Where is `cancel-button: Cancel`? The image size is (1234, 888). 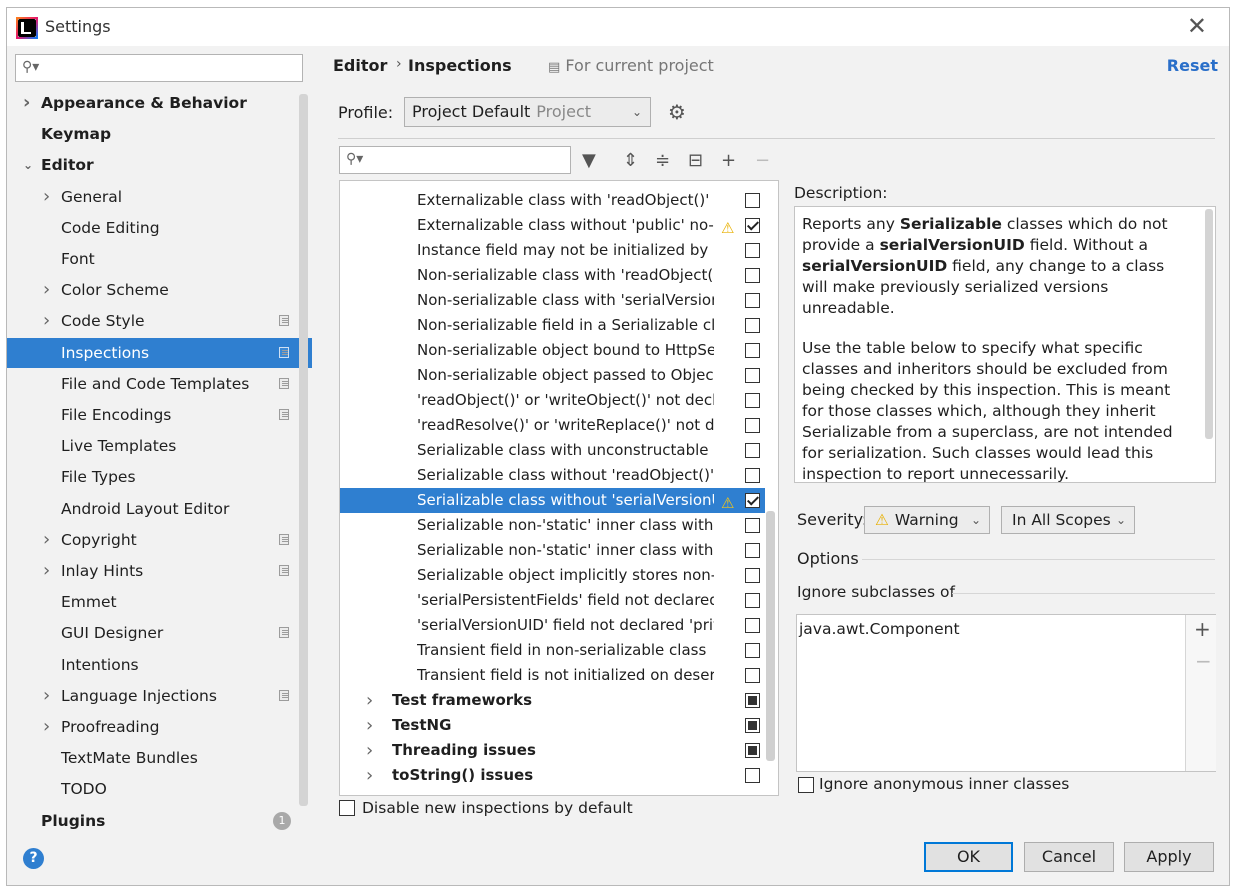 cancel-button: Cancel is located at coordinates (1069, 857).